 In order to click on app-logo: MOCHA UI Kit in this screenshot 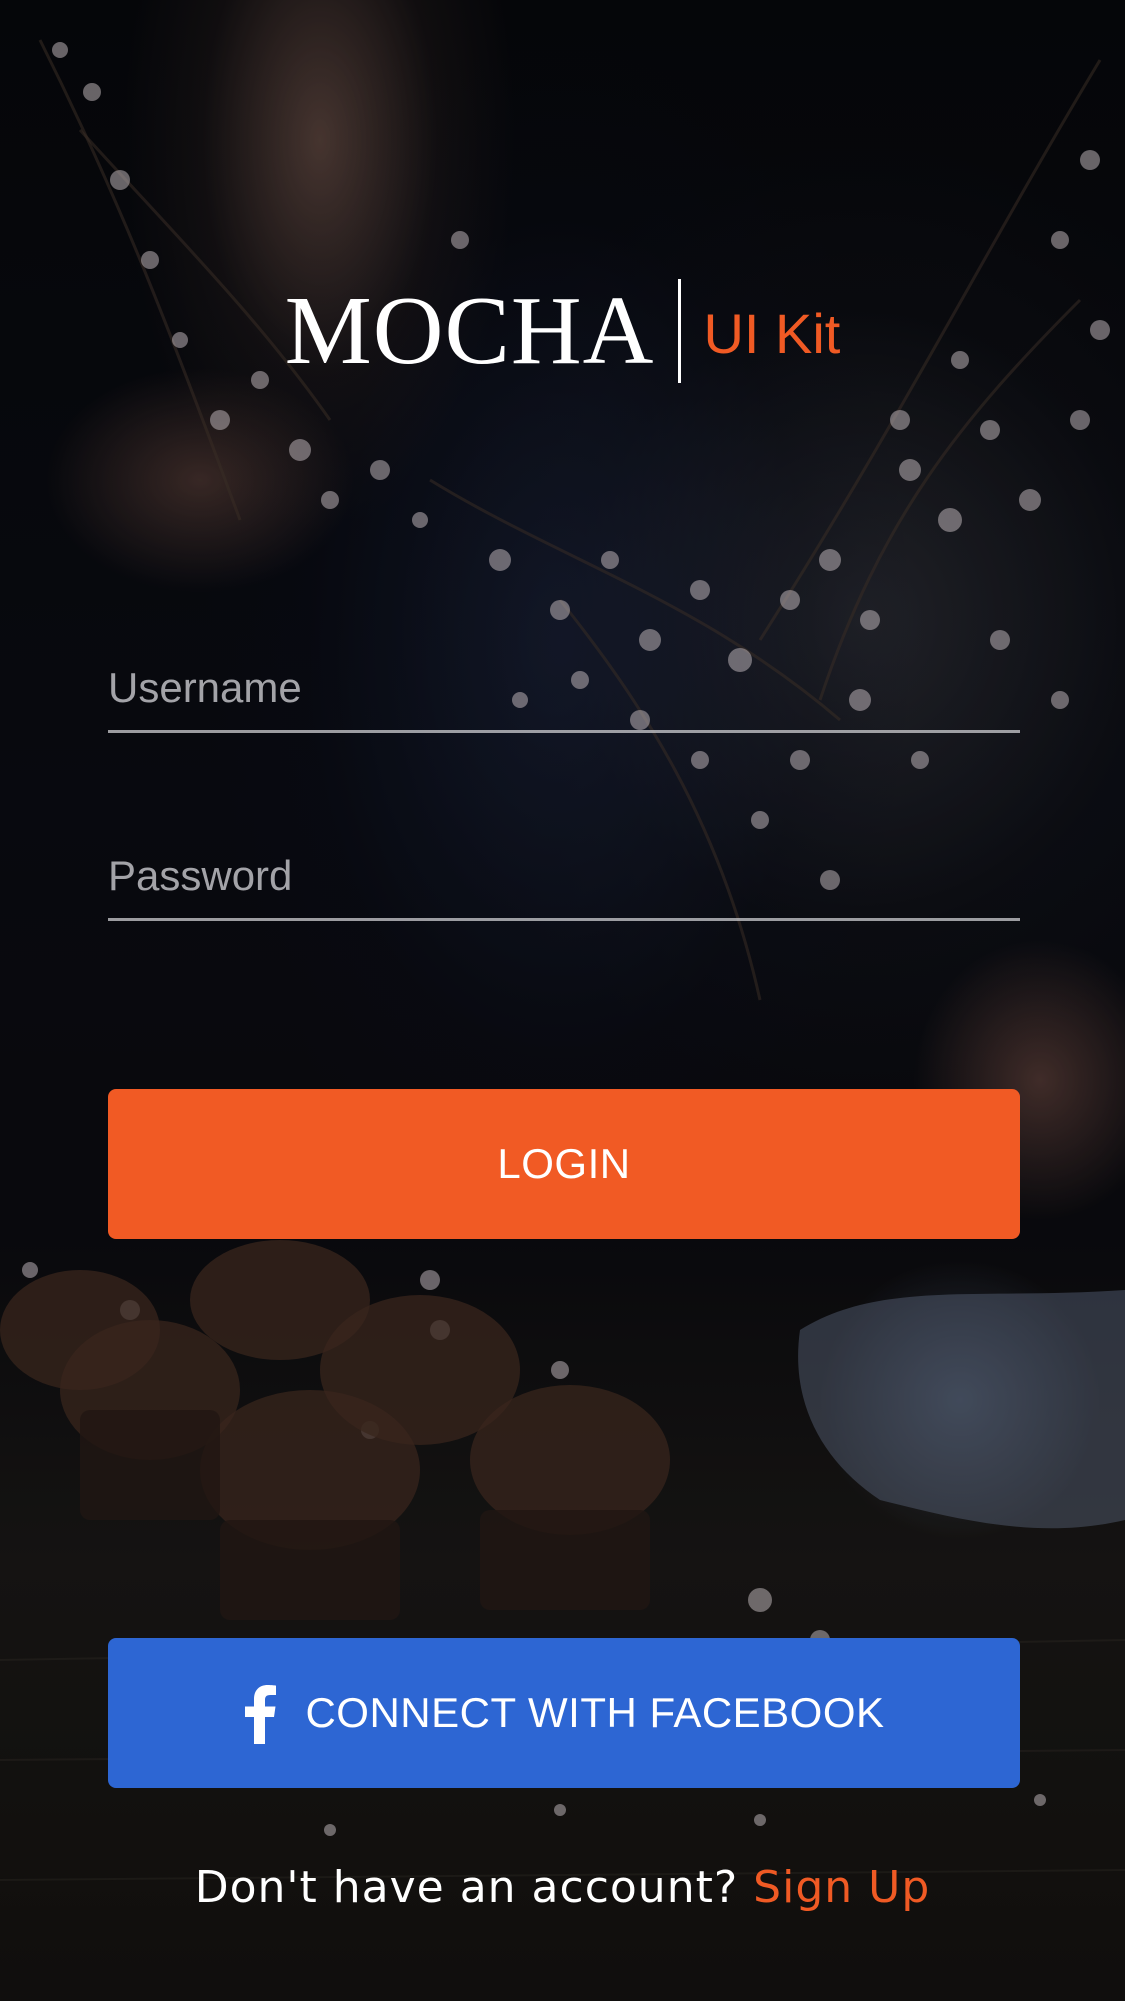, I will do `click(562, 331)`.